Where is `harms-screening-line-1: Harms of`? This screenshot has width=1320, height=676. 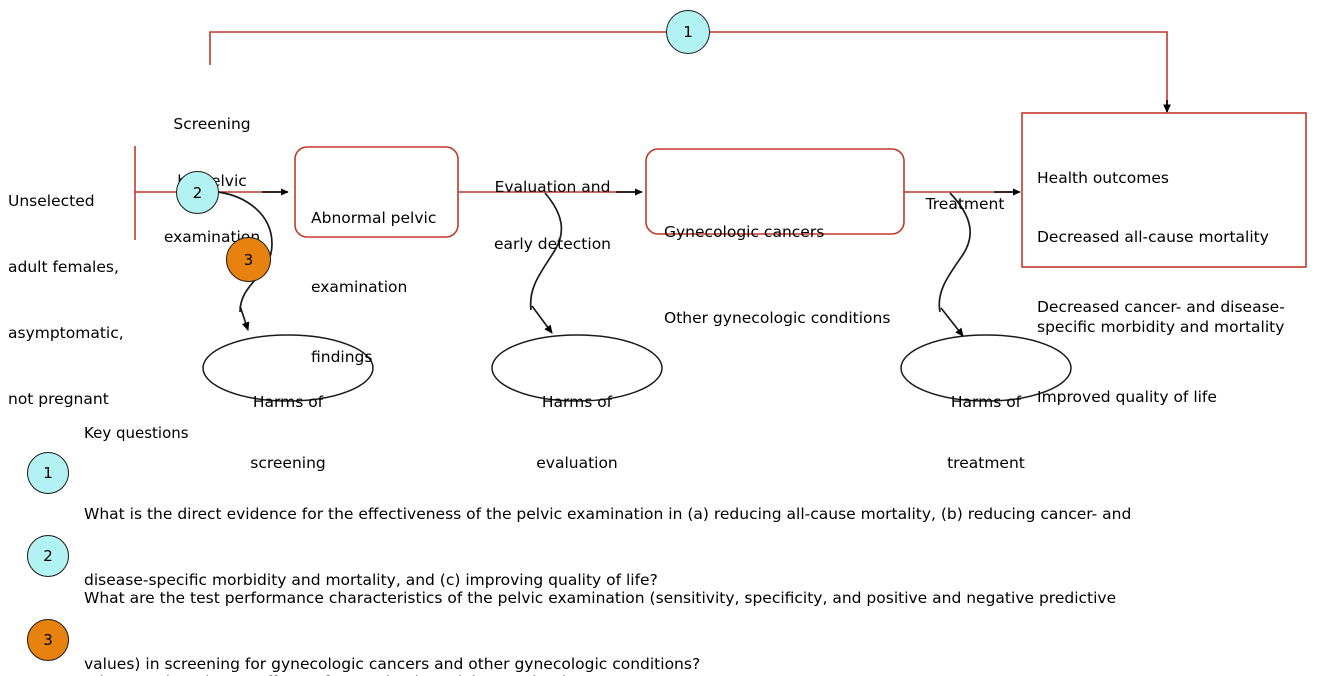 harms-screening-line-1: Harms of is located at coordinates (288, 402).